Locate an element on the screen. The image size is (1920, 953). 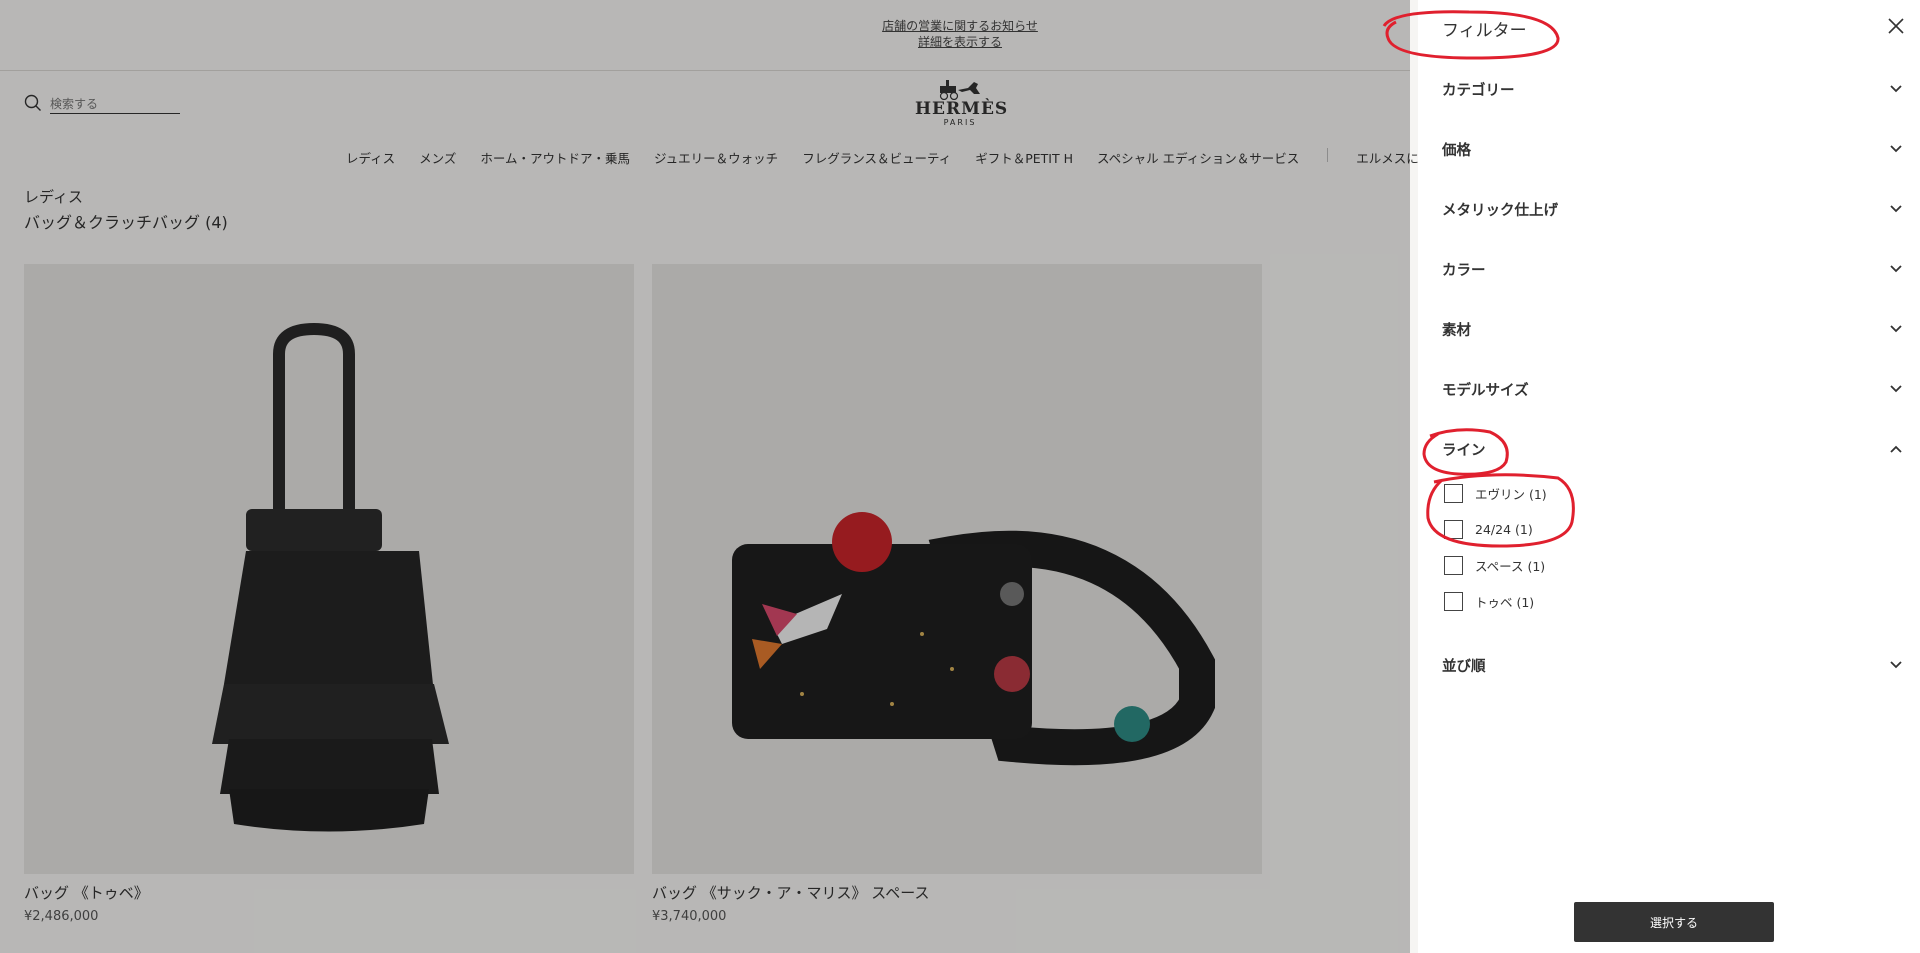
line-option-evelyne: エヴリン (1) is located at coordinates (1495, 493).